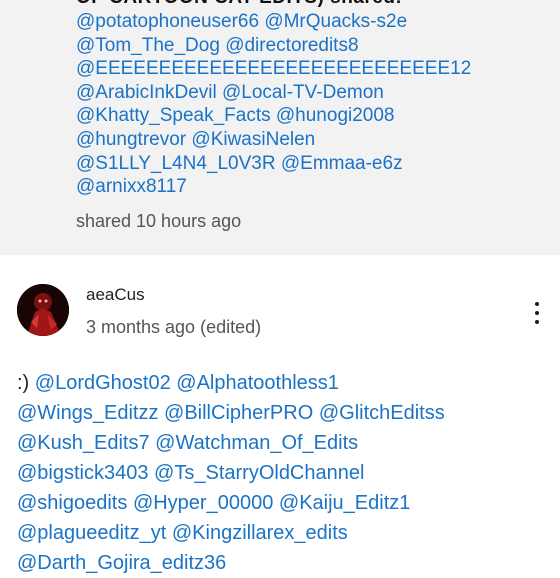 This screenshot has height=578, width=560. Describe the element at coordinates (273, 22) in the screenshot. I see `mention-line: @potatophoneuser66 @MrQuacks-s2e` at that location.